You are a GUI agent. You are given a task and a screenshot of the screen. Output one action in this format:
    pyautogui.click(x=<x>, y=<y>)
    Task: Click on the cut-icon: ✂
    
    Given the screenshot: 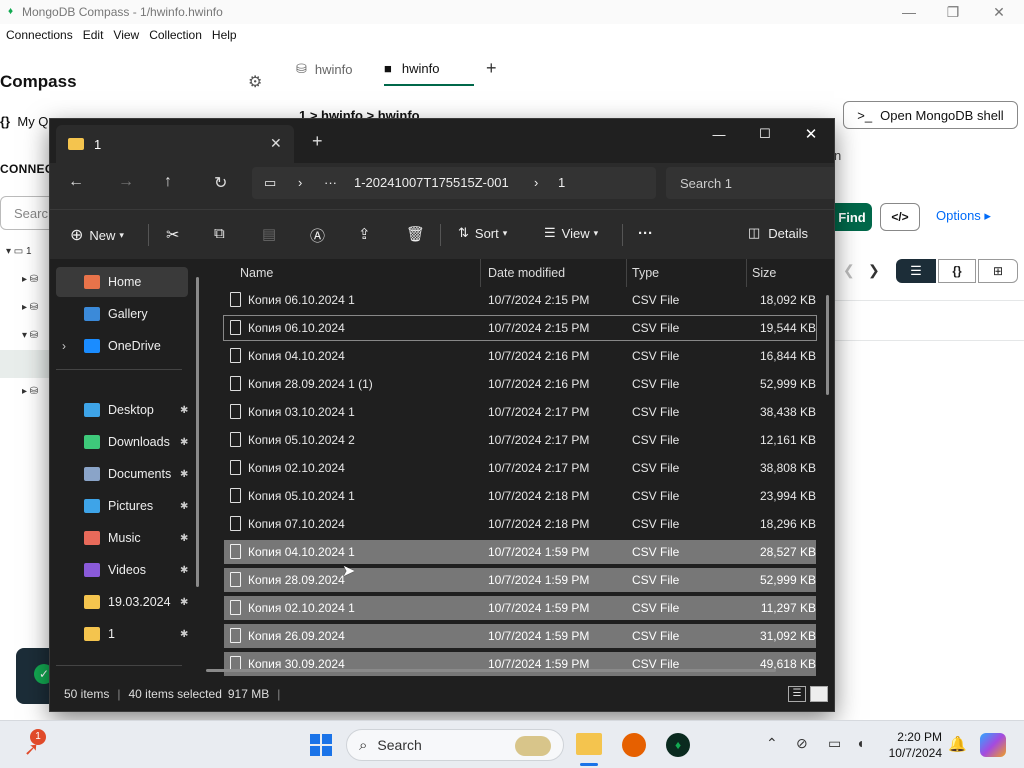 What is the action you would take?
    pyautogui.click(x=172, y=235)
    